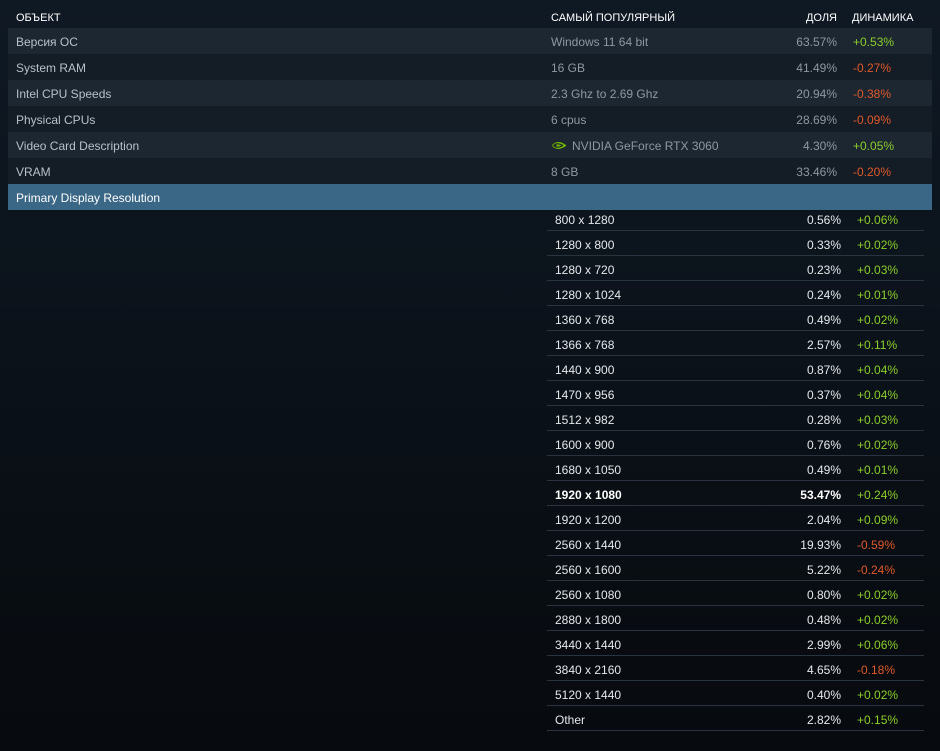 Image resolution: width=940 pixels, height=751 pixels. What do you see at coordinates (470, 17) in the screenshot?
I see `table-header: ОБЪЕКТ САМЫЙ ПОПУЛЯРНЫЙ ДОЛЯ ДИНАМИКА` at bounding box center [470, 17].